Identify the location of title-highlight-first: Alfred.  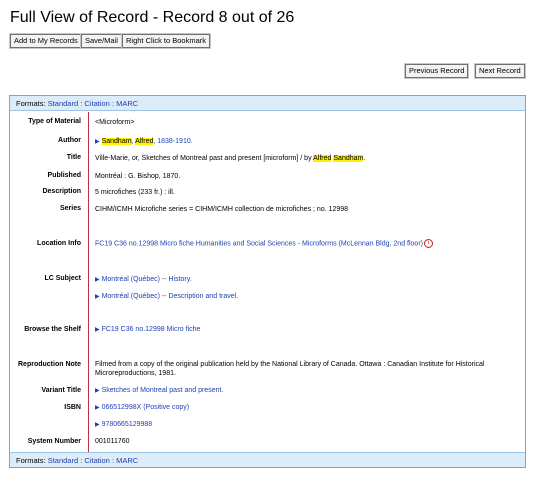
(322, 158).